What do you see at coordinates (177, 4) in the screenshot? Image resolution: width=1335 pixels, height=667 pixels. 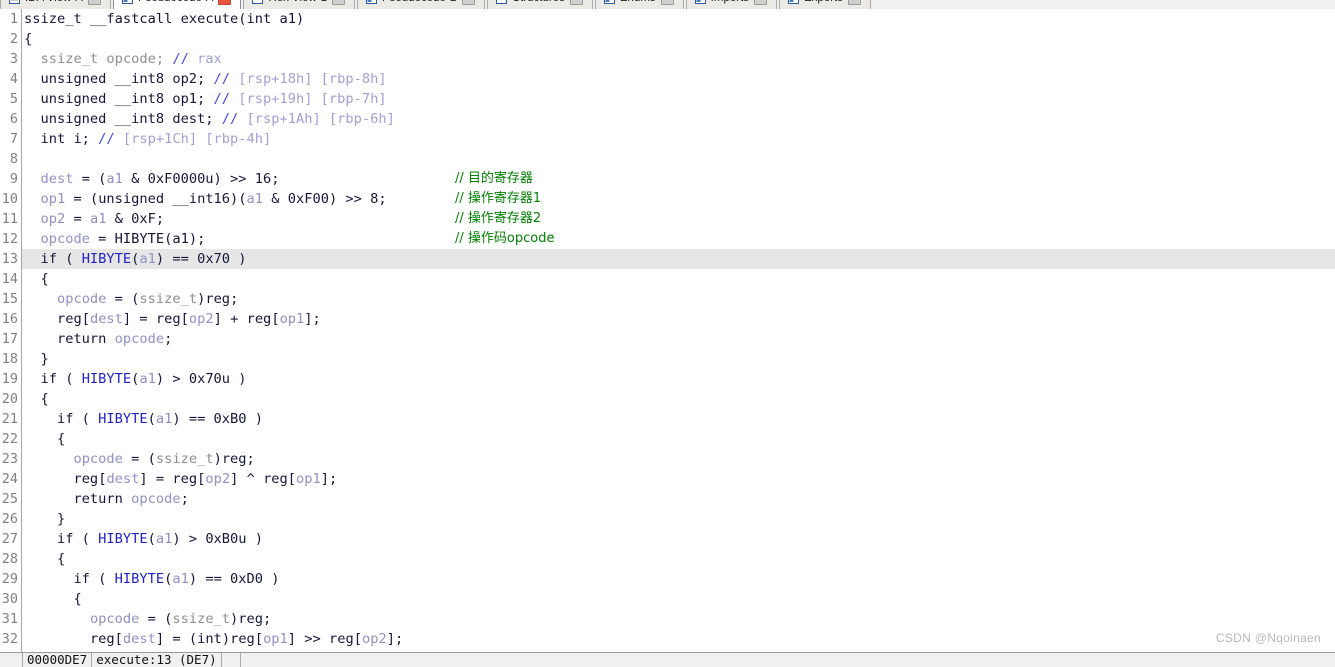 I see `tab-pseudocode-a: Pseudocode-A` at bounding box center [177, 4].